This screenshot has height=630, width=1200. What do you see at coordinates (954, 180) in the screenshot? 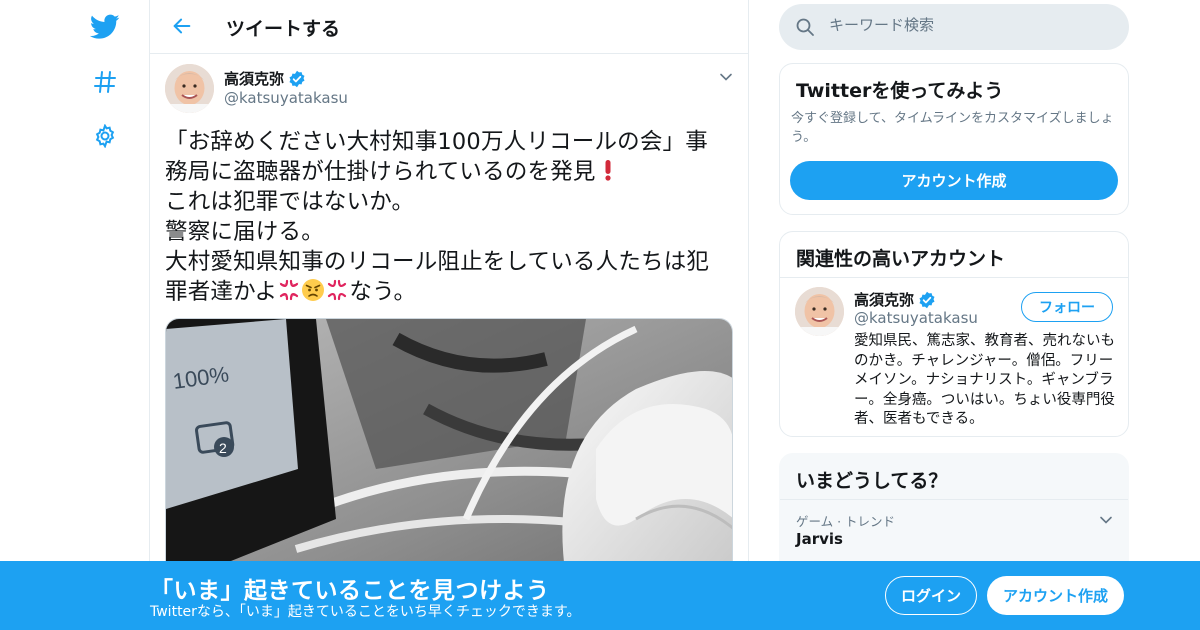
I see `create-account-button: アカウント作成` at bounding box center [954, 180].